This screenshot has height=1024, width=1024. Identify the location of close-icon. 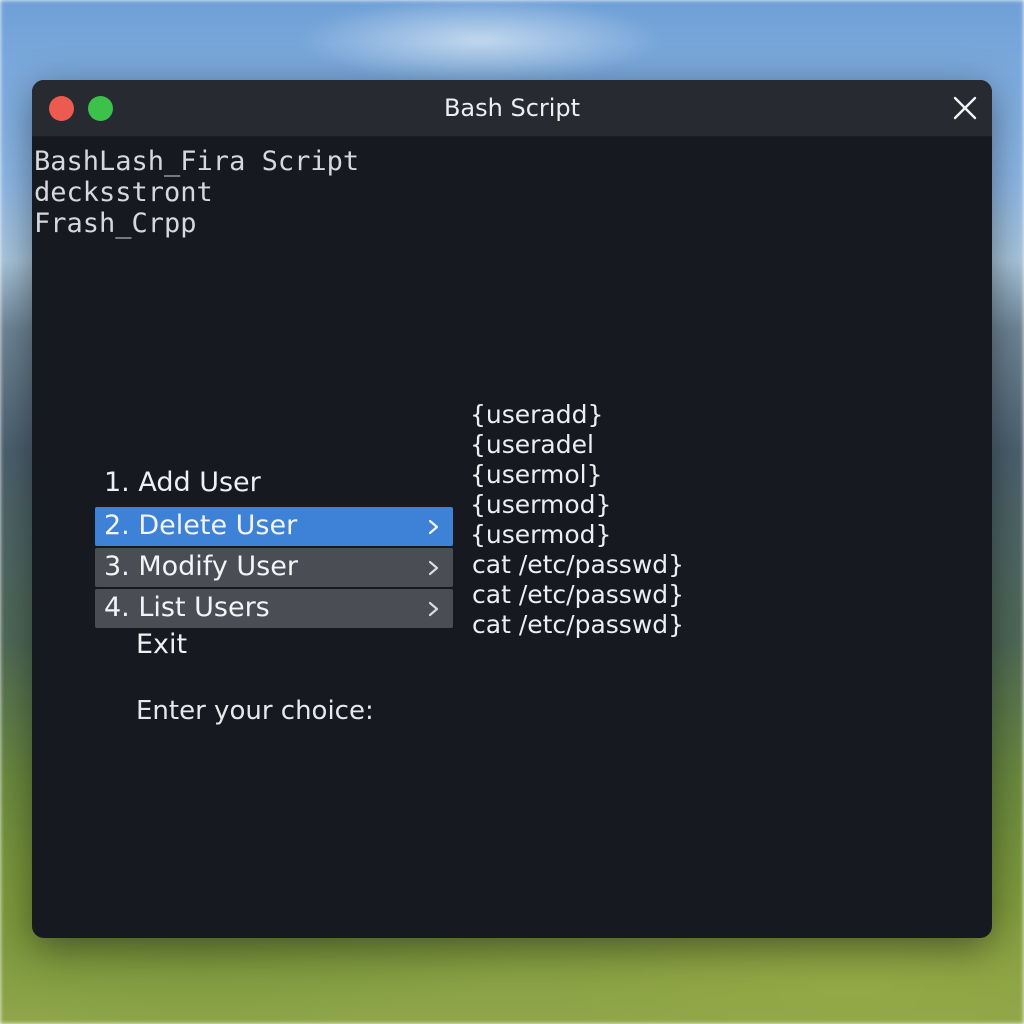
(965, 108).